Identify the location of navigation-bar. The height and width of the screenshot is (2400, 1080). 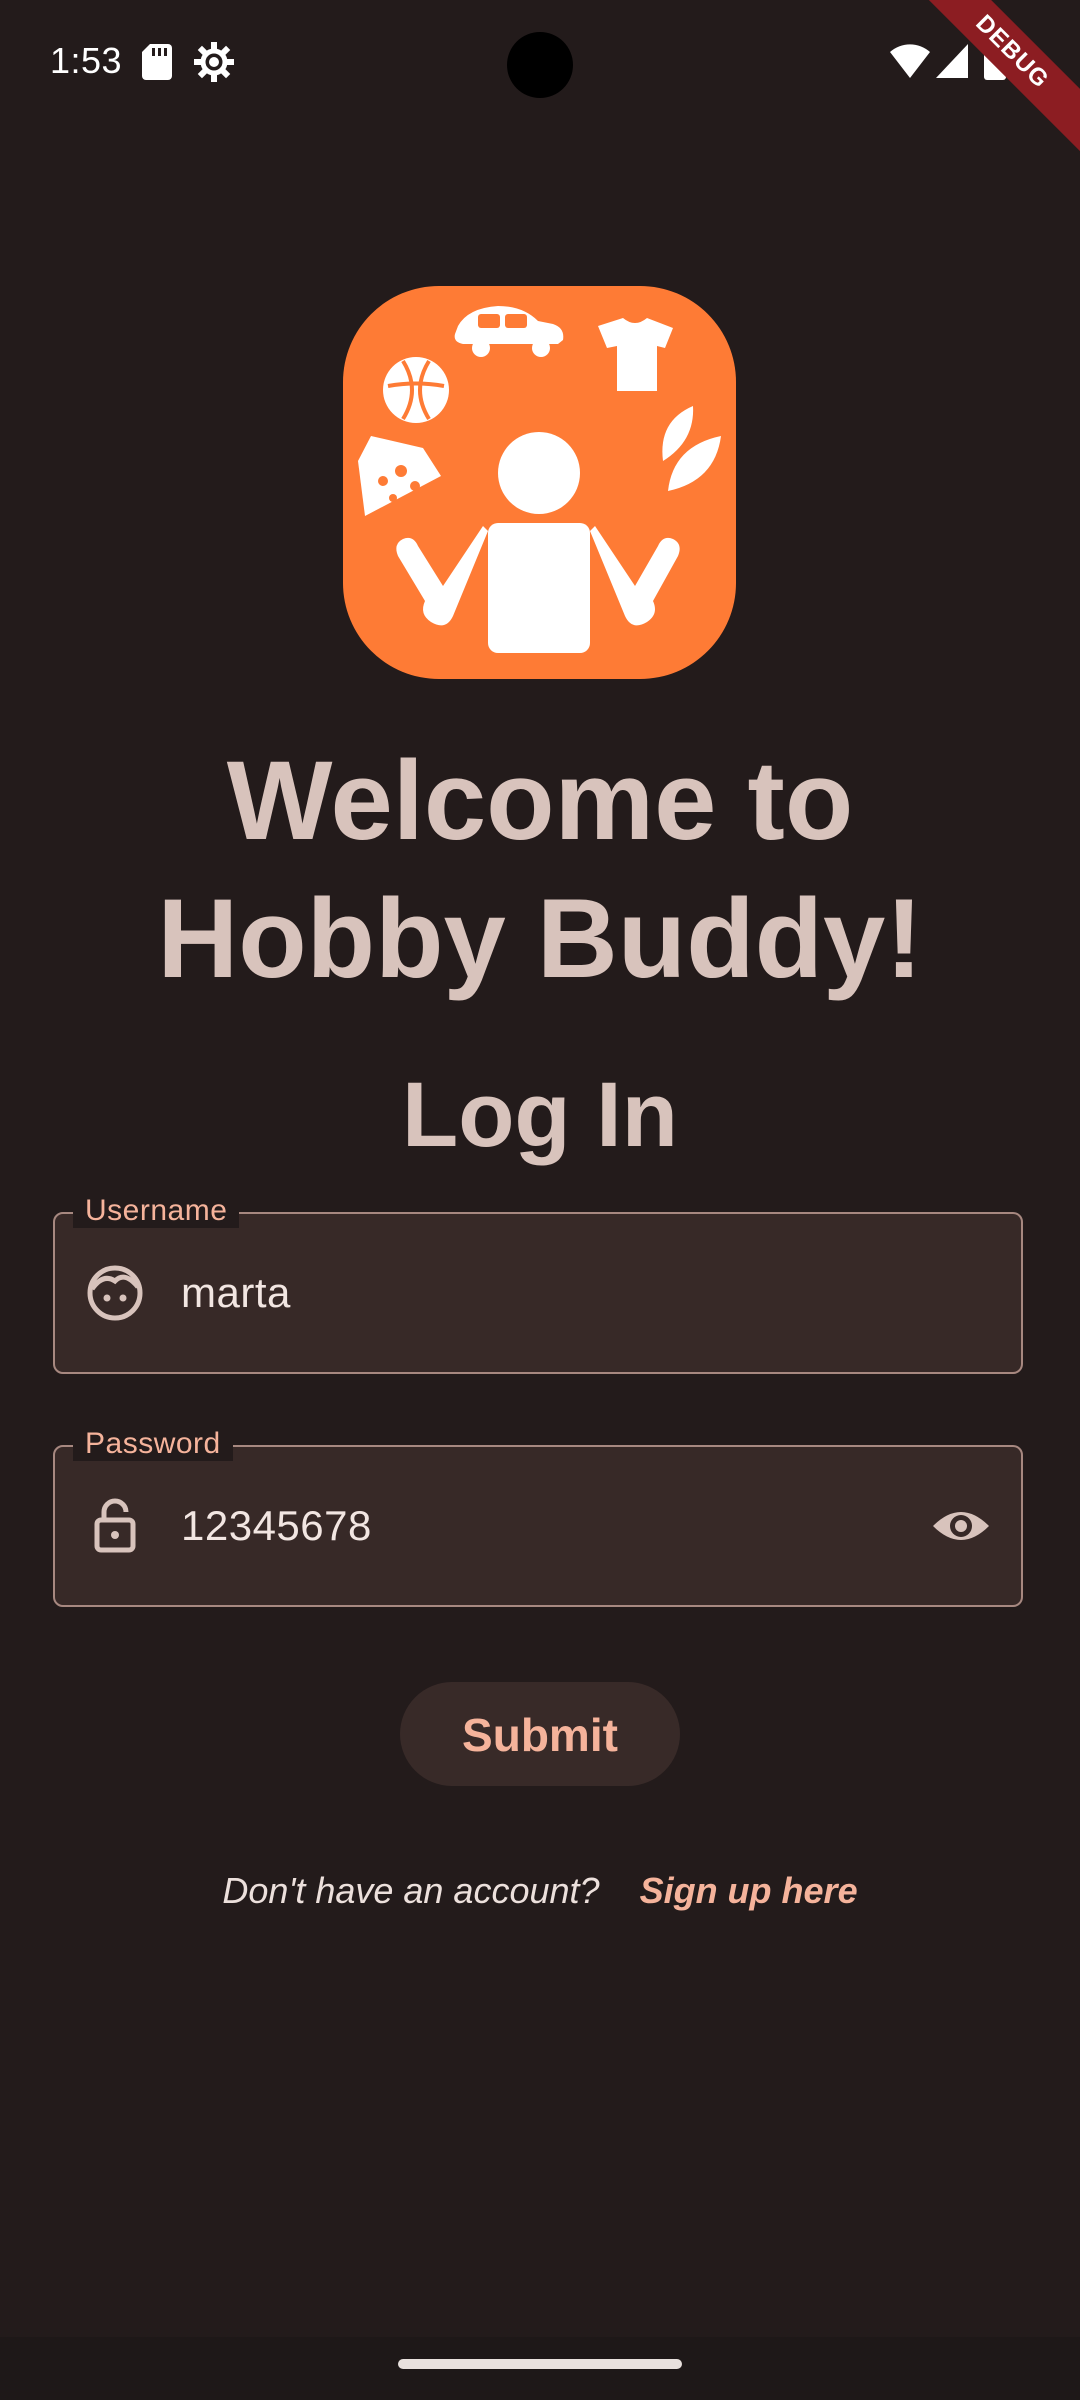
(540, 2368).